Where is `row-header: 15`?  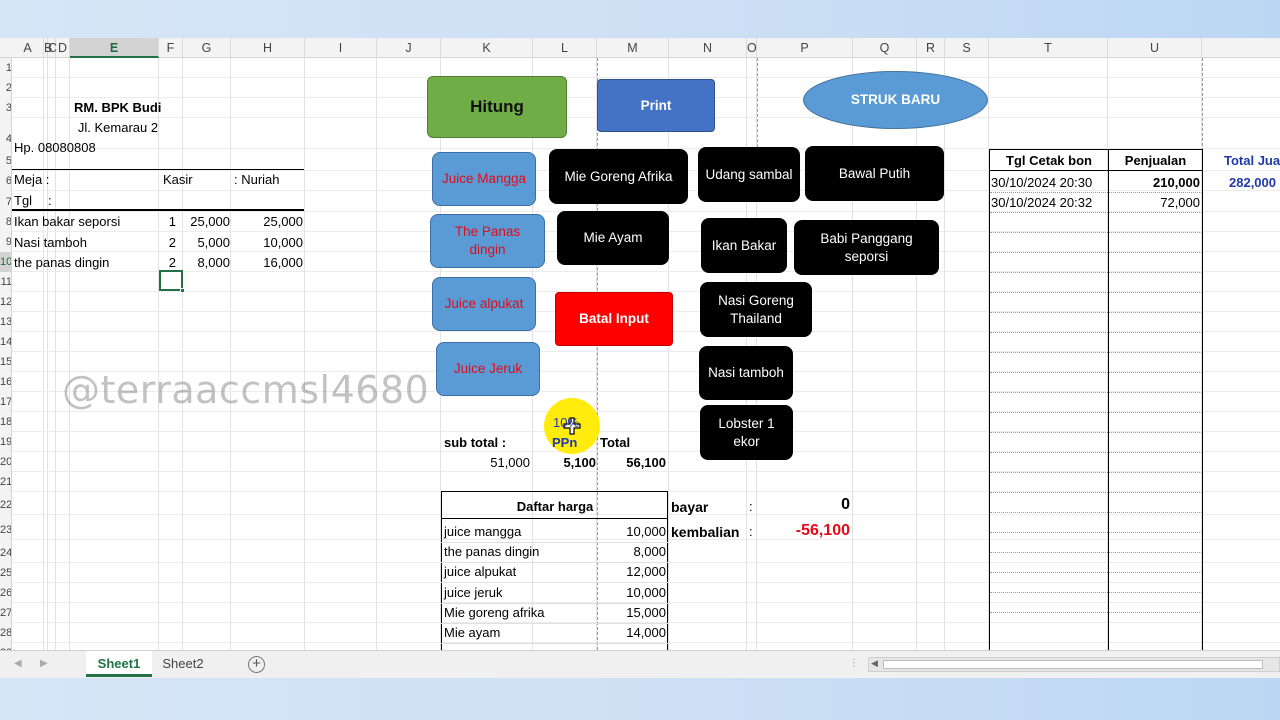
row-header: 15 is located at coordinates (5, 362).